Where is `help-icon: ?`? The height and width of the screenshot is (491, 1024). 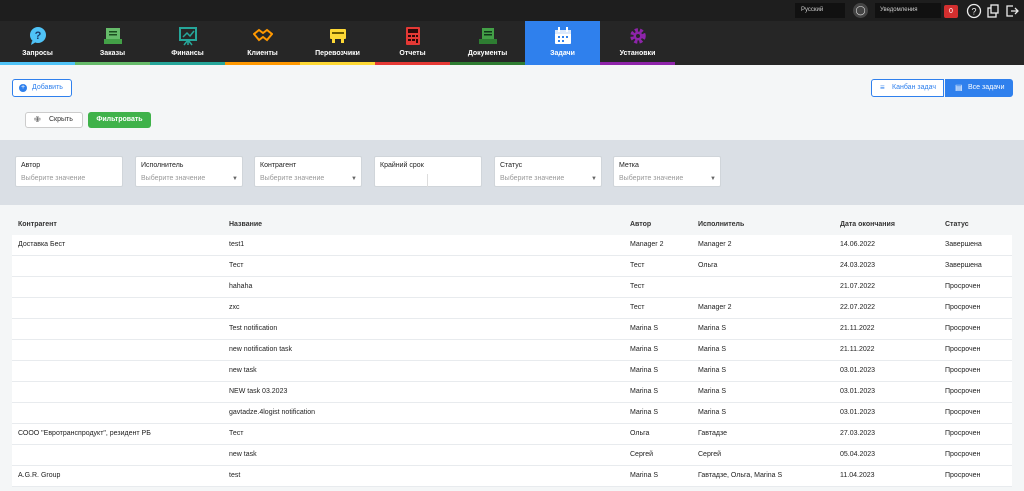 help-icon: ? is located at coordinates (974, 11).